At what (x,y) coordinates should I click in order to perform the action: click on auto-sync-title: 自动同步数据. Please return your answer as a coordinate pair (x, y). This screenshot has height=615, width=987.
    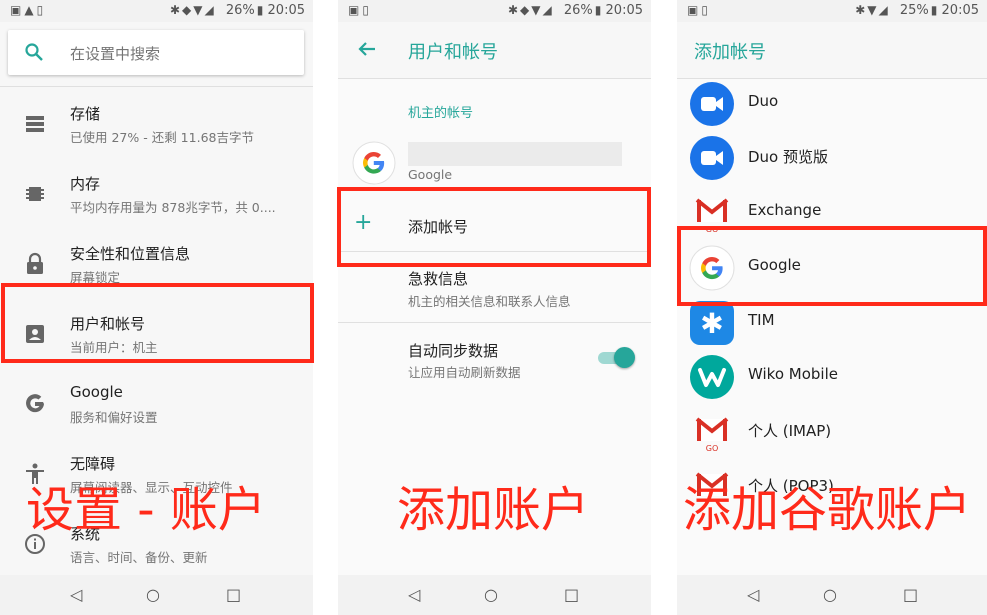
    Looking at the image, I should click on (453, 351).